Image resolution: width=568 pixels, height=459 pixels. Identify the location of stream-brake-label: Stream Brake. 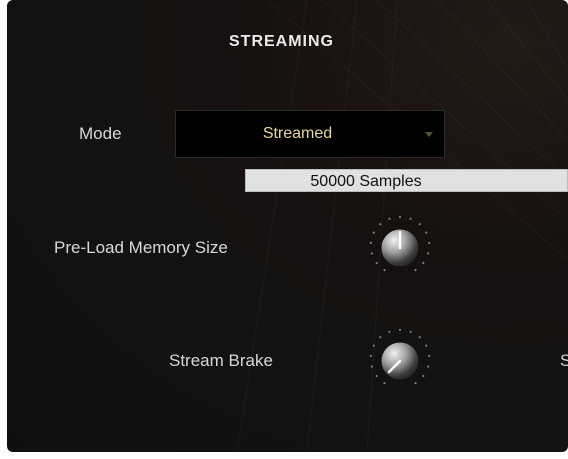
(221, 360).